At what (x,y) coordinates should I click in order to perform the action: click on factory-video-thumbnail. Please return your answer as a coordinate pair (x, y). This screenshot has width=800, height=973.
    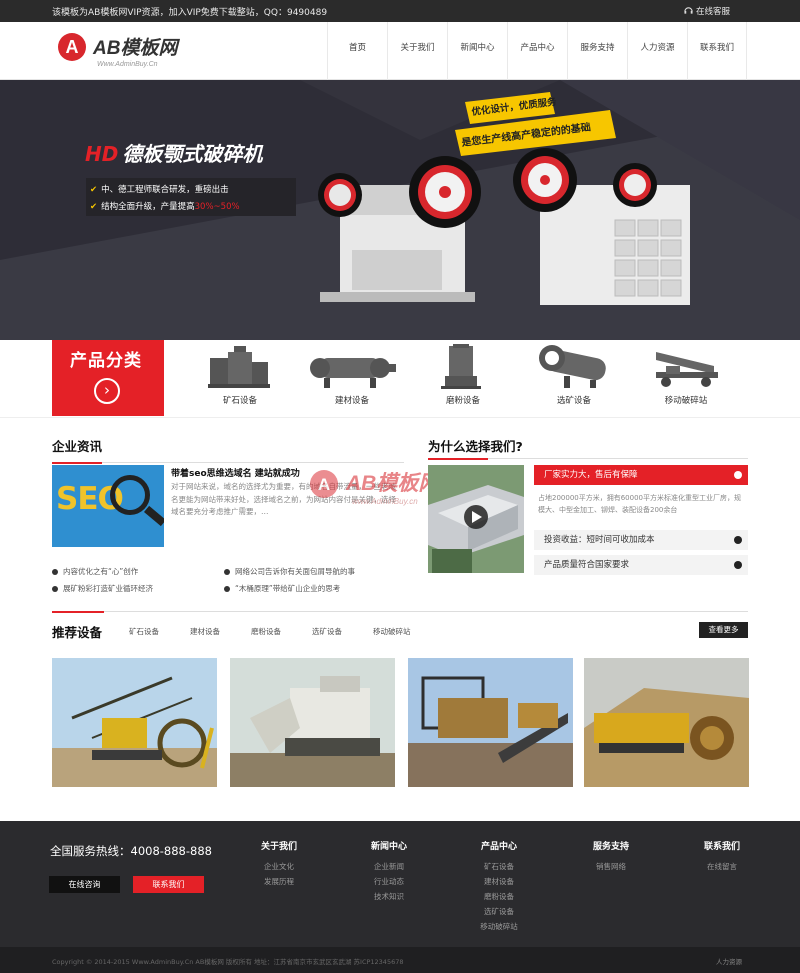
    Looking at the image, I should click on (476, 519).